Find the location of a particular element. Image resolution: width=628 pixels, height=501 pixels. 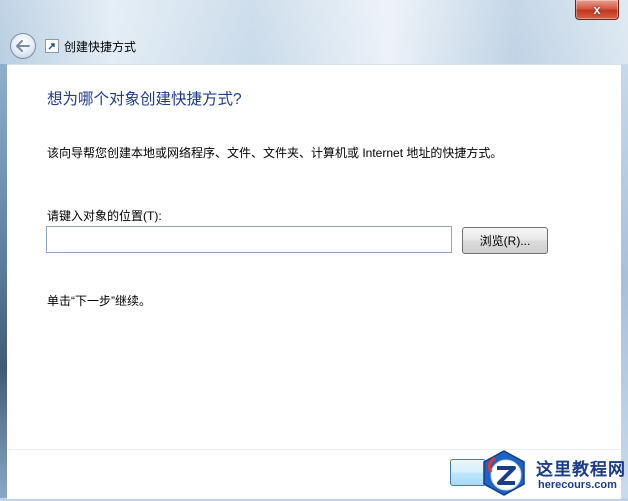

back-arrow-icon is located at coordinates (23, 46).